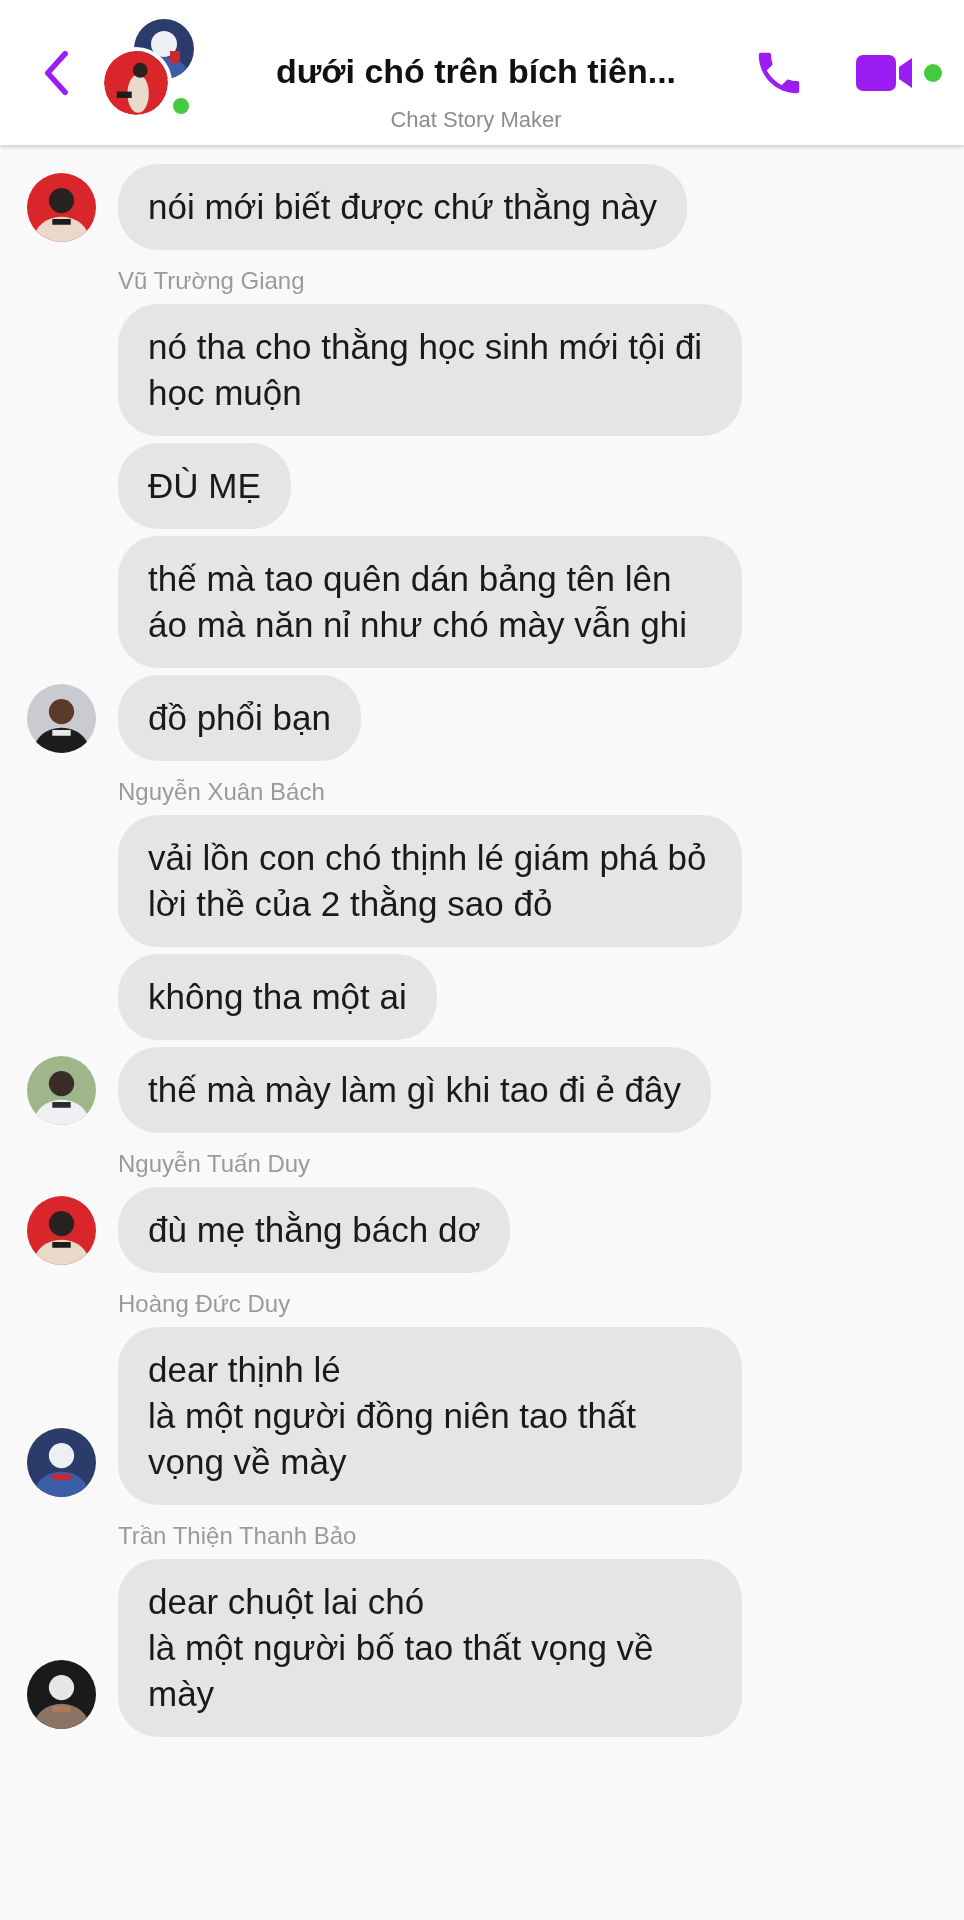 The width and height of the screenshot is (964, 1920). I want to click on sender-name: Trần Thiện Thanh Bảo, so click(238, 1536).